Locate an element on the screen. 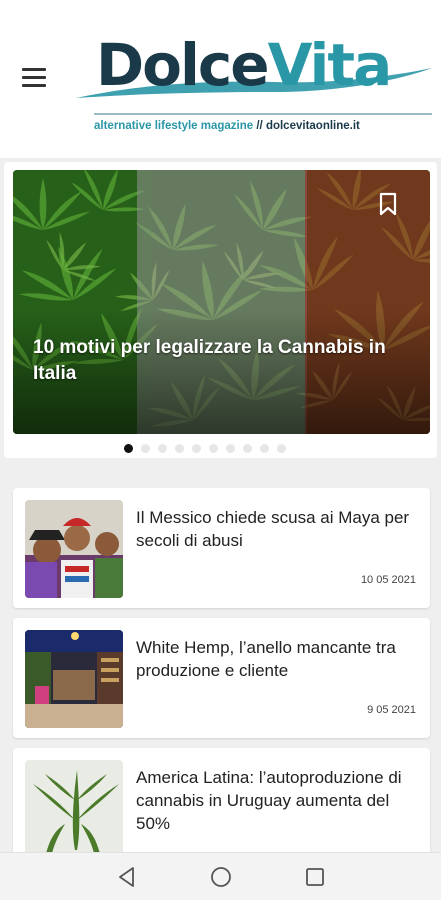  carousel-dots is located at coordinates (205, 449).